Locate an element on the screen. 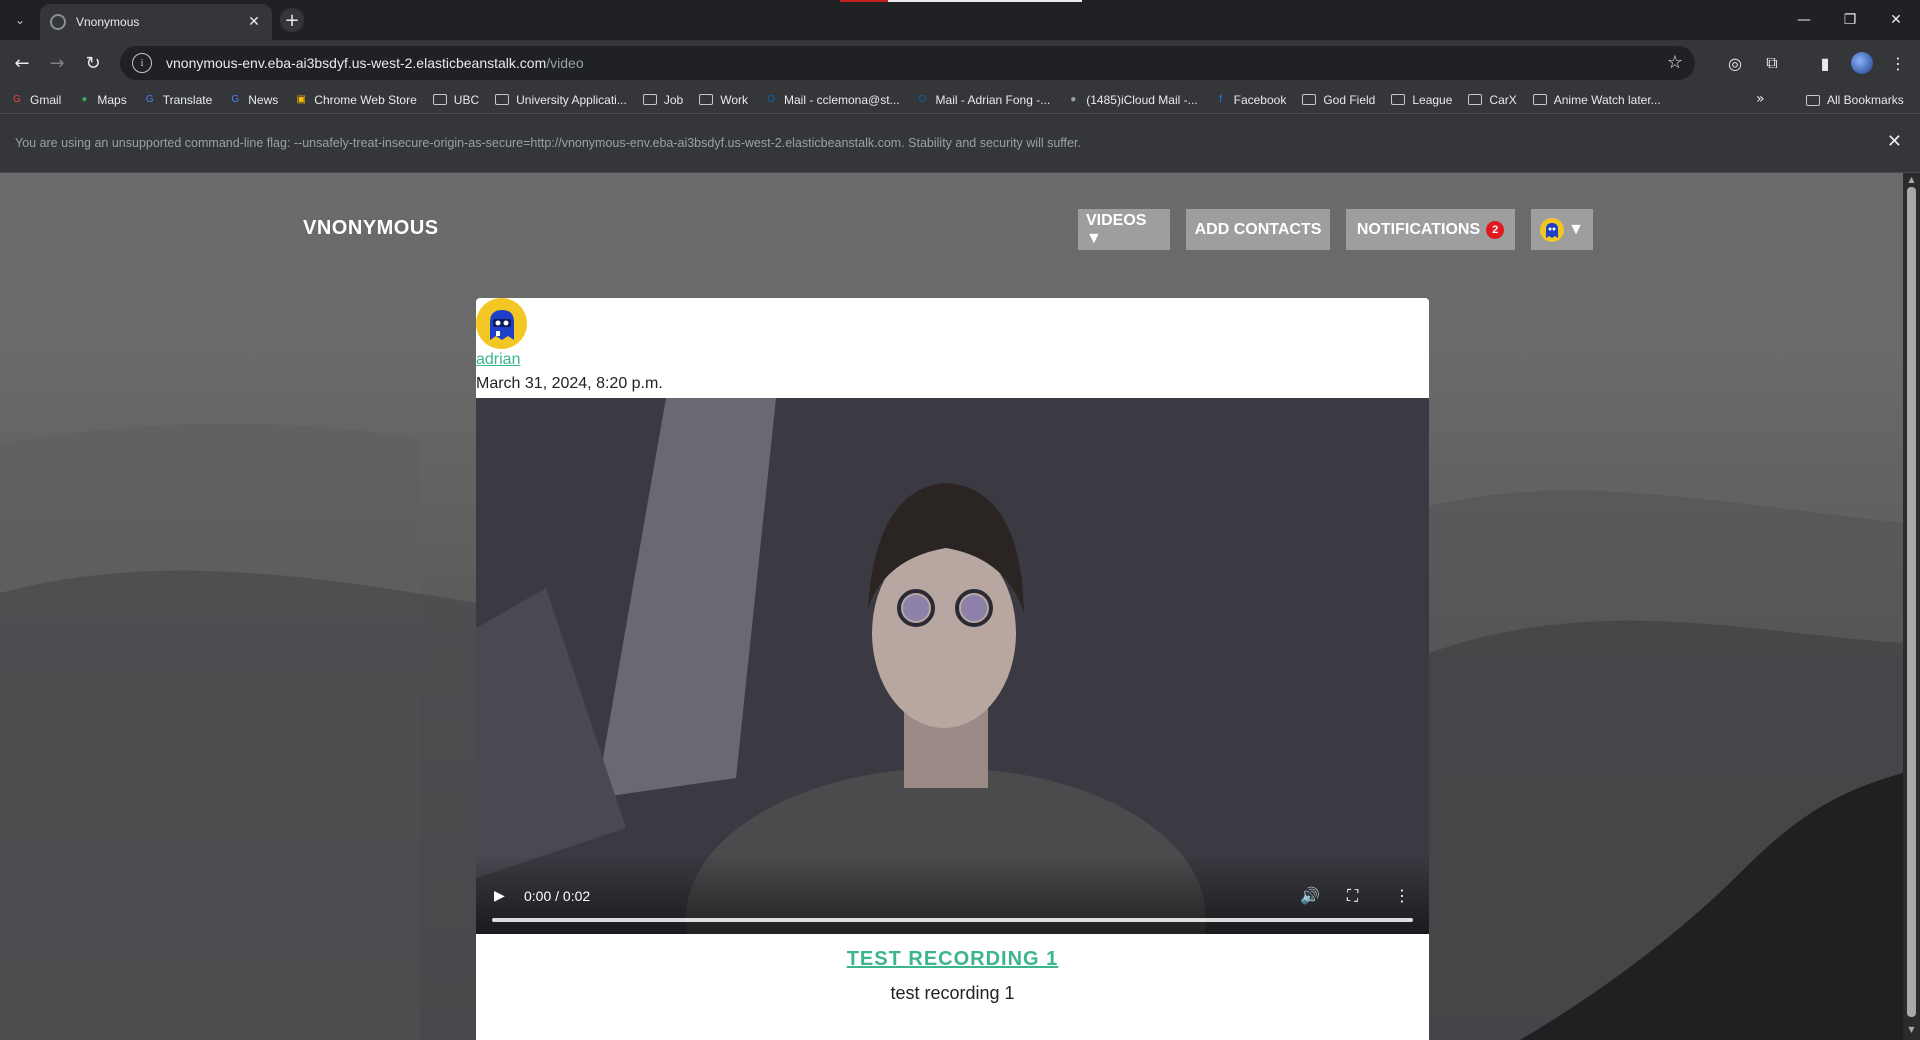  bookmark-item: ● Maps is located at coordinates (101, 100).